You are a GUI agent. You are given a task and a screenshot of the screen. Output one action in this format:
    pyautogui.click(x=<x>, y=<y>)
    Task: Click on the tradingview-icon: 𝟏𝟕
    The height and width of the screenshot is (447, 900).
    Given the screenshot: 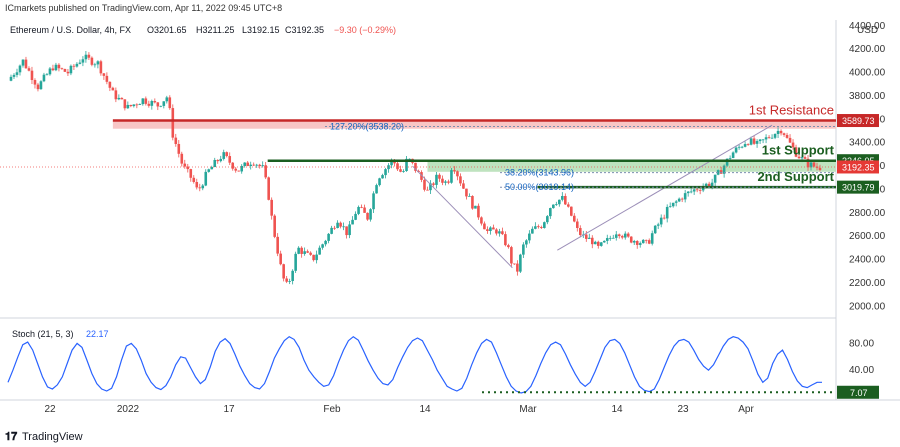 What is the action you would take?
    pyautogui.click(x=11, y=437)
    